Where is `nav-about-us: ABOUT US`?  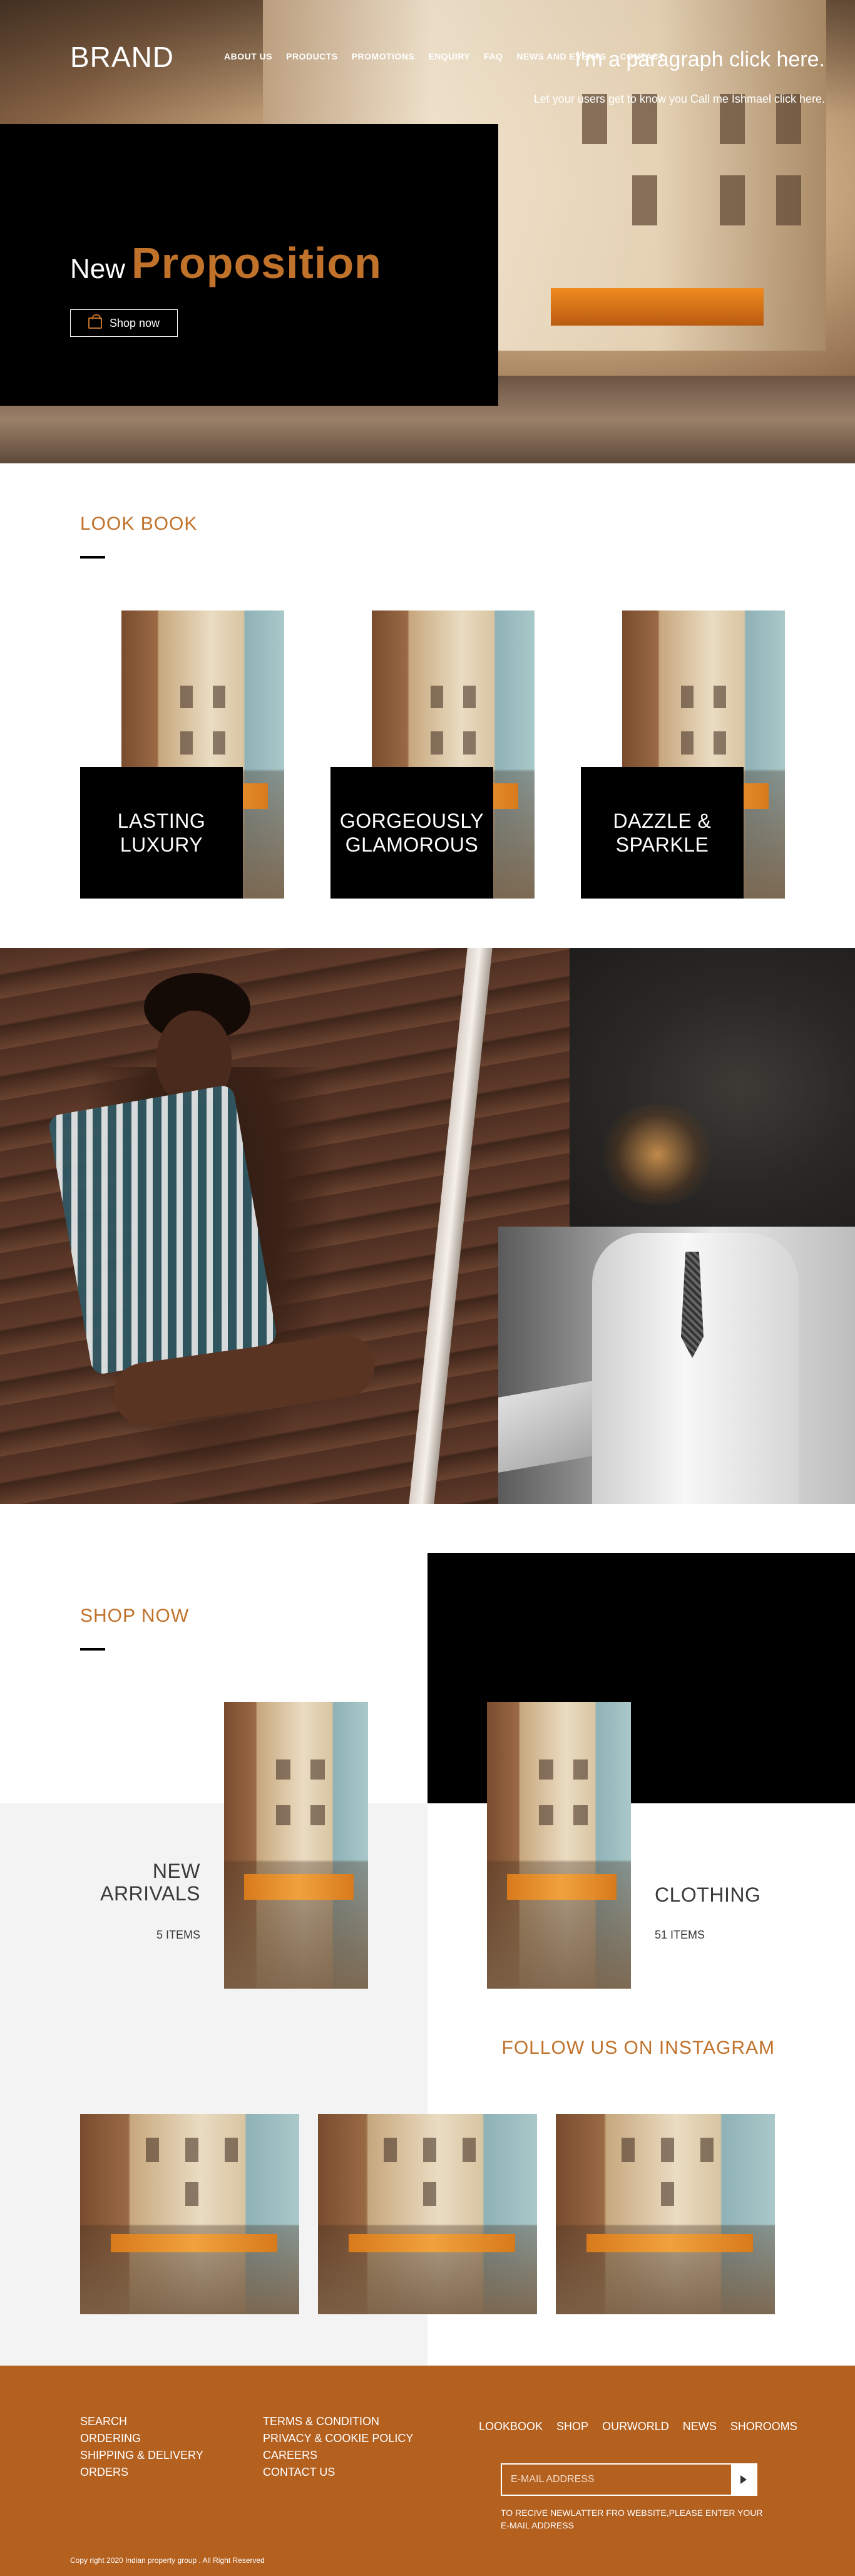 nav-about-us: ABOUT US is located at coordinates (248, 56).